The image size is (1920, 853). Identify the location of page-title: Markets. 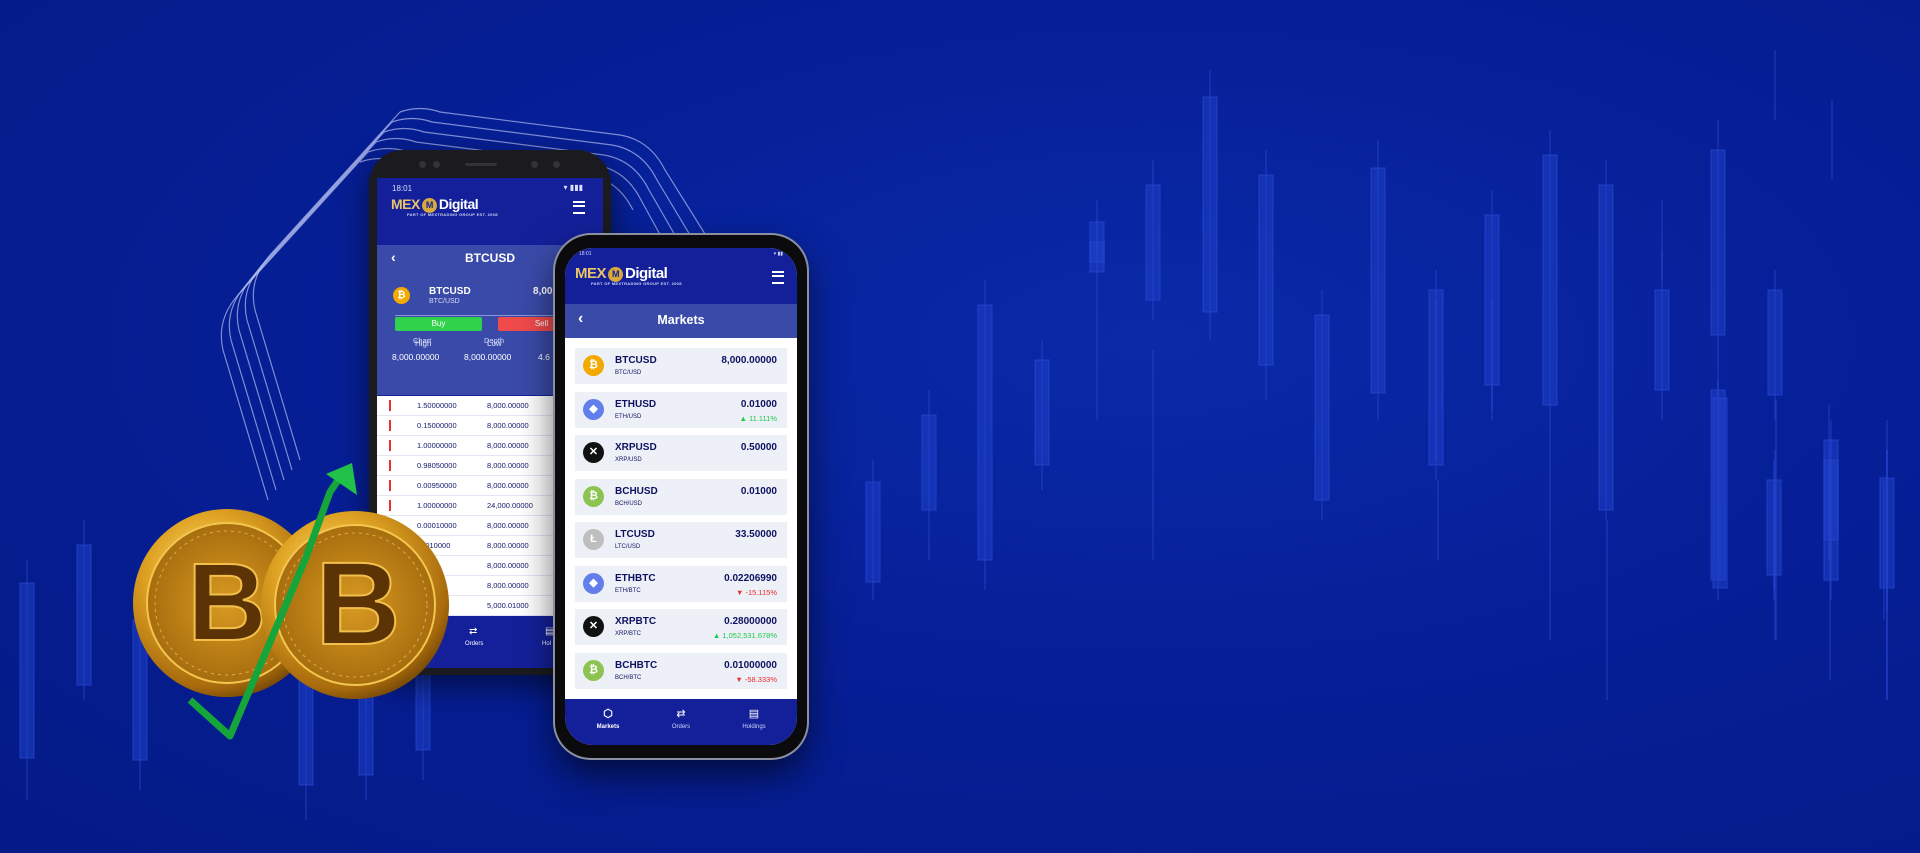
(681, 320).